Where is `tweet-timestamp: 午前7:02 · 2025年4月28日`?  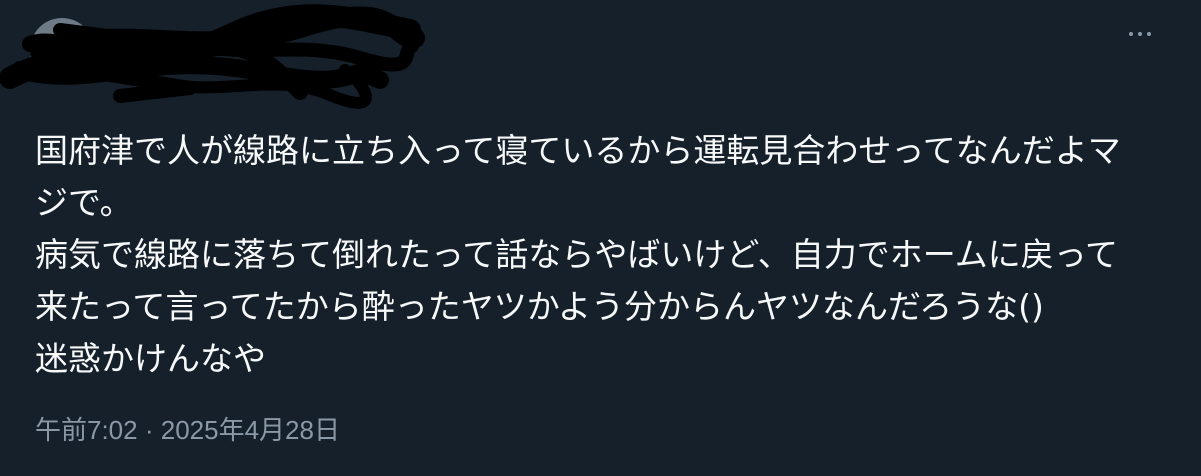 tweet-timestamp: 午前7:02 · 2025年4月28日 is located at coordinates (187, 428).